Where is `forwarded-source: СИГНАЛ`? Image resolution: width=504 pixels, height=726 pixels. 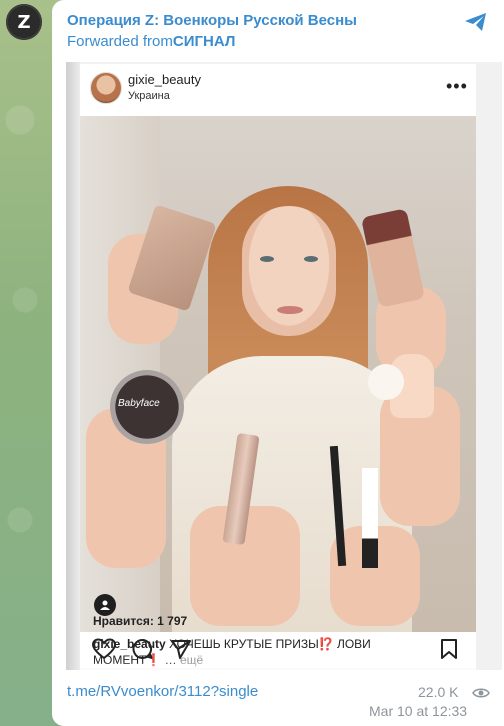
forwarded-source: СИГНАЛ is located at coordinates (204, 41).